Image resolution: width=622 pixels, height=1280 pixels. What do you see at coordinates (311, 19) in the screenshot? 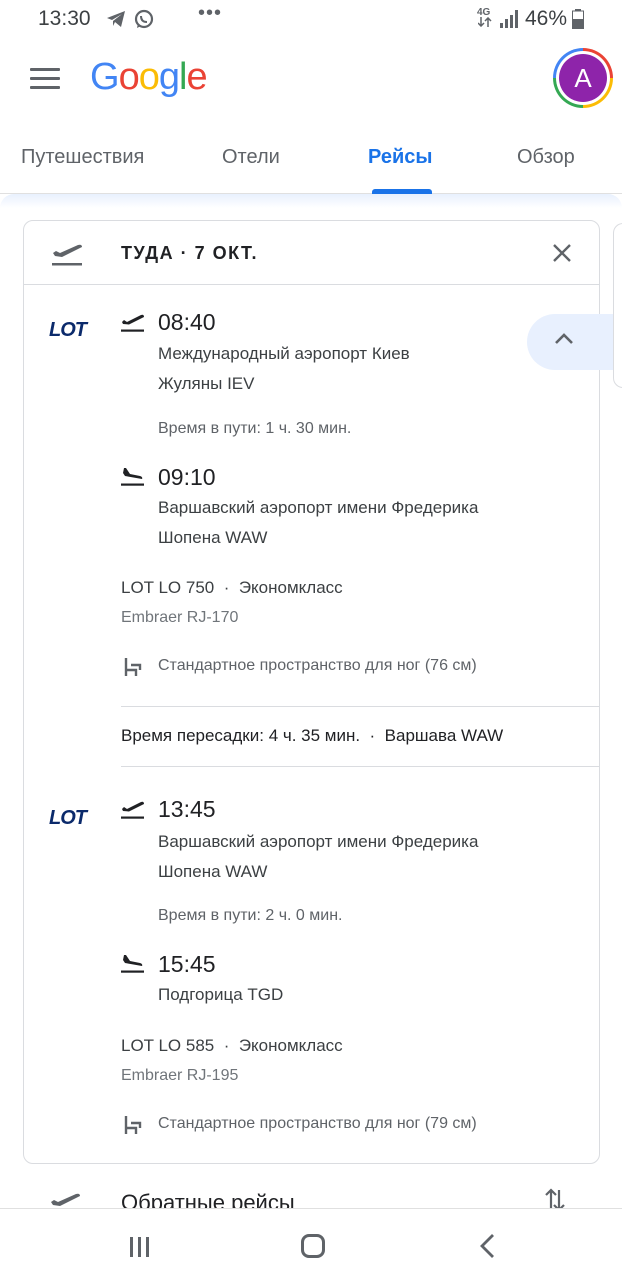
I see `status-bar: 13:30 ••• 4G 46%` at bounding box center [311, 19].